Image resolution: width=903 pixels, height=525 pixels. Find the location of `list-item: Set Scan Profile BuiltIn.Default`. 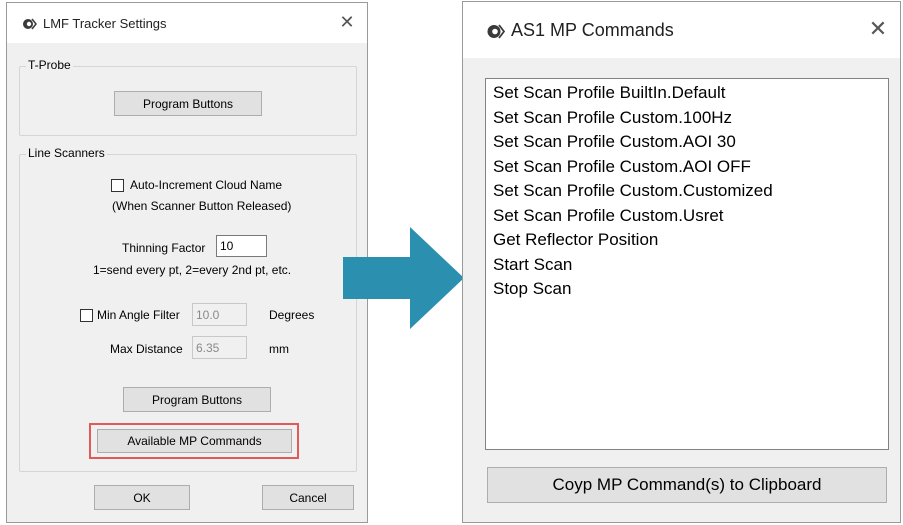

list-item: Set Scan Profile BuiltIn.Default is located at coordinates (609, 93).